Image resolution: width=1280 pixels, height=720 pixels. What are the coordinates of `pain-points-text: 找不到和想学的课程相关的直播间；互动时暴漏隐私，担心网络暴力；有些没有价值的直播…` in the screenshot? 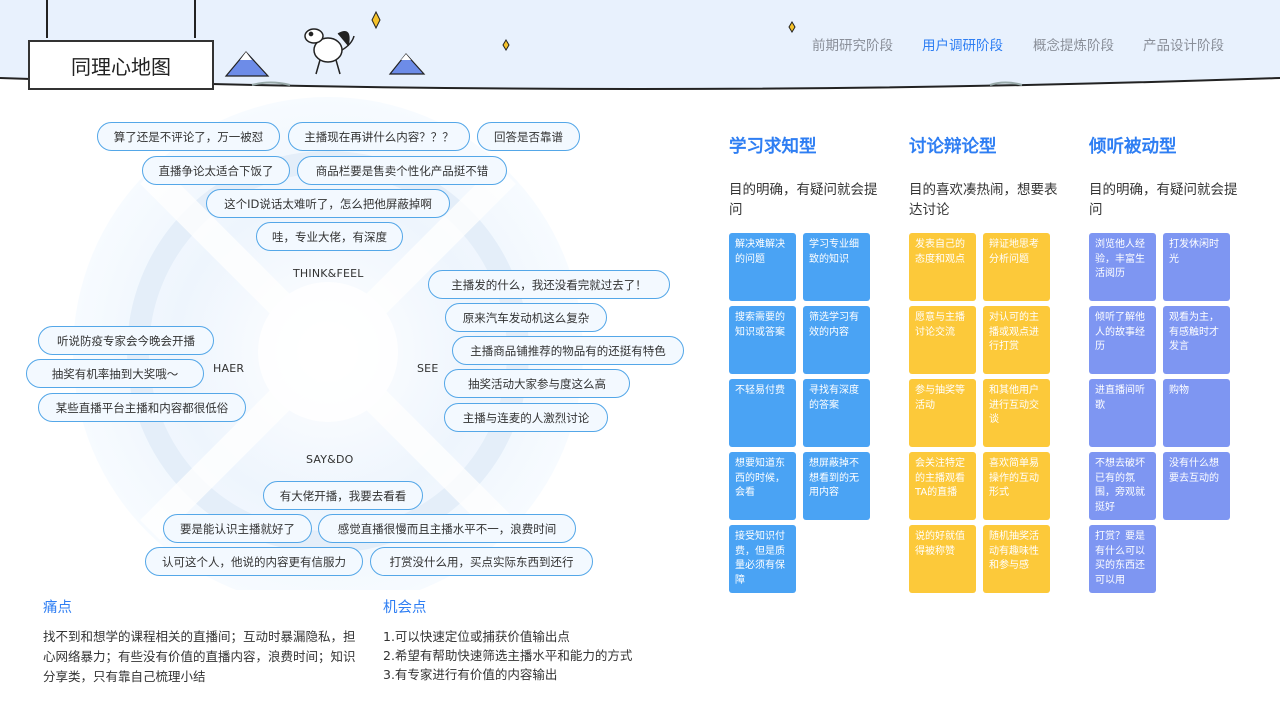 It's located at (199, 656).